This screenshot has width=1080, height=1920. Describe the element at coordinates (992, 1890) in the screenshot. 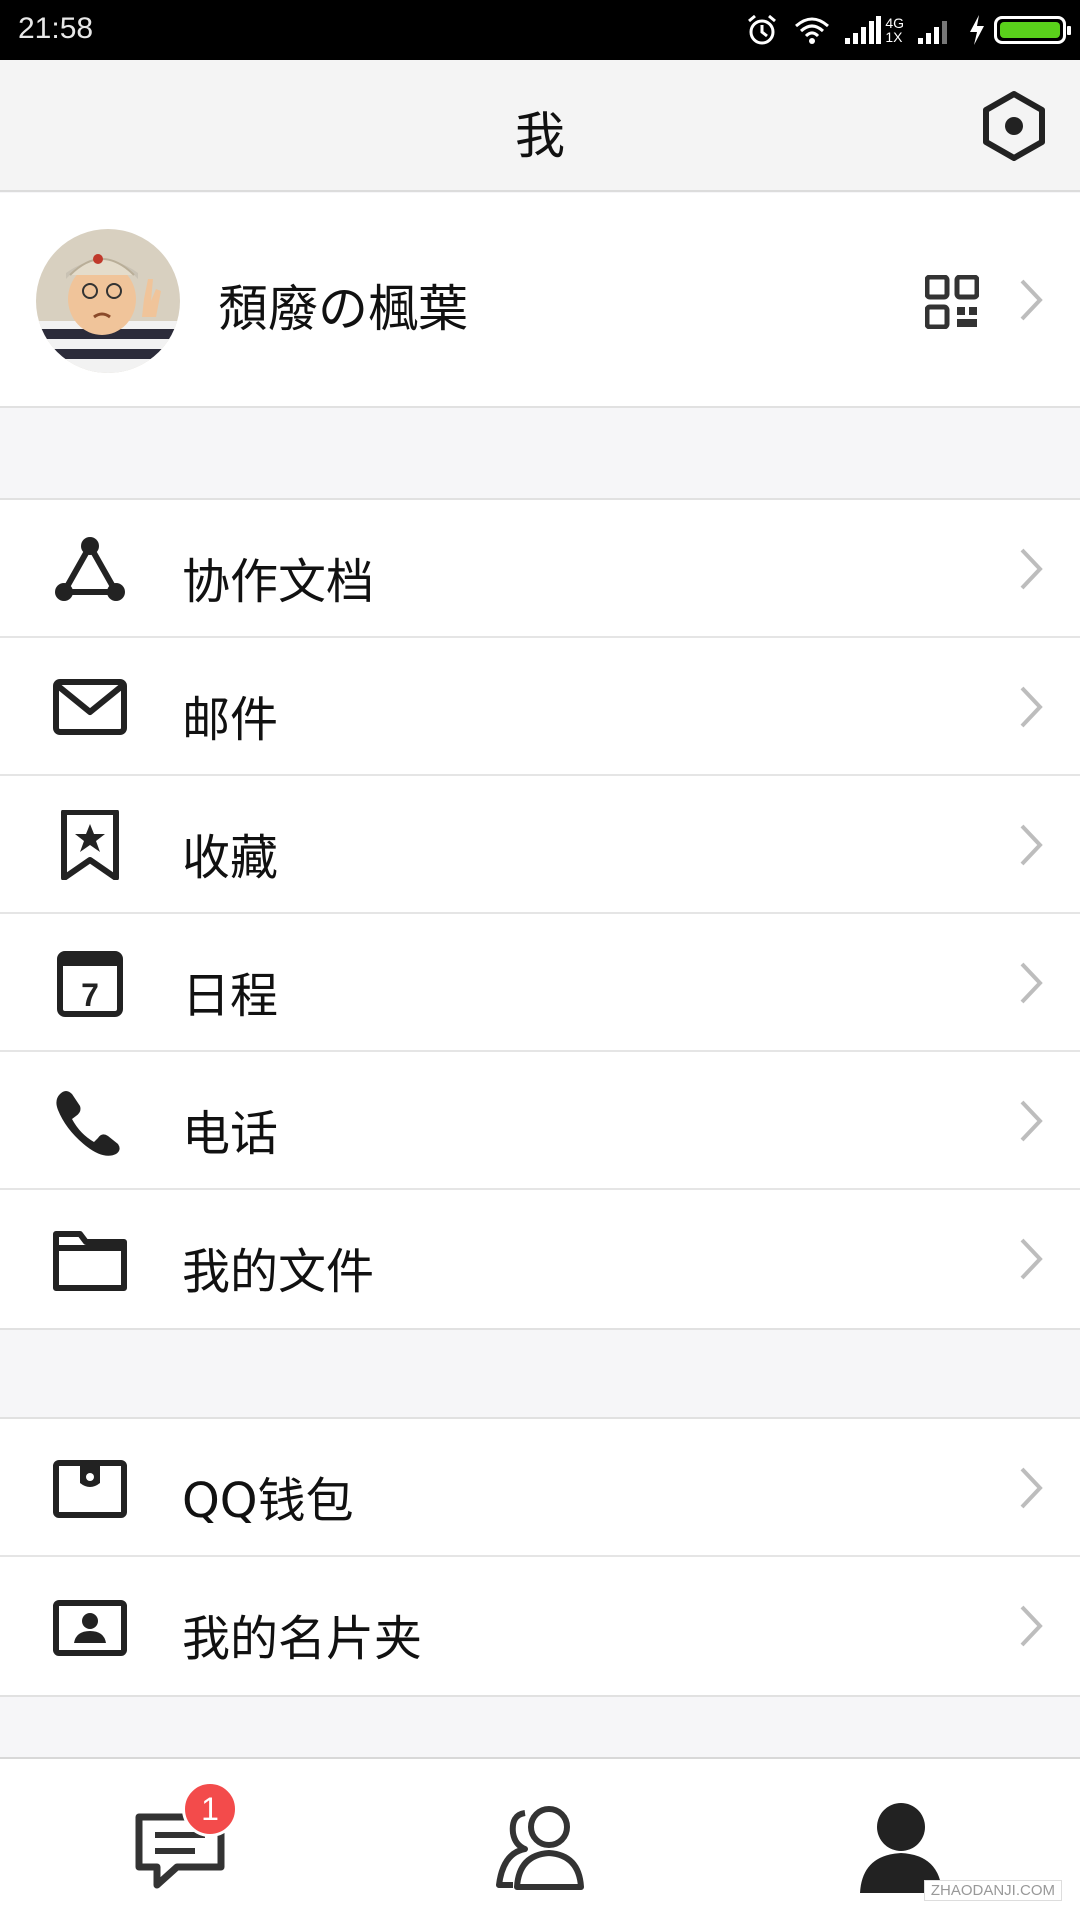

I see `watermark: ZHAODANJI.COM` at that location.